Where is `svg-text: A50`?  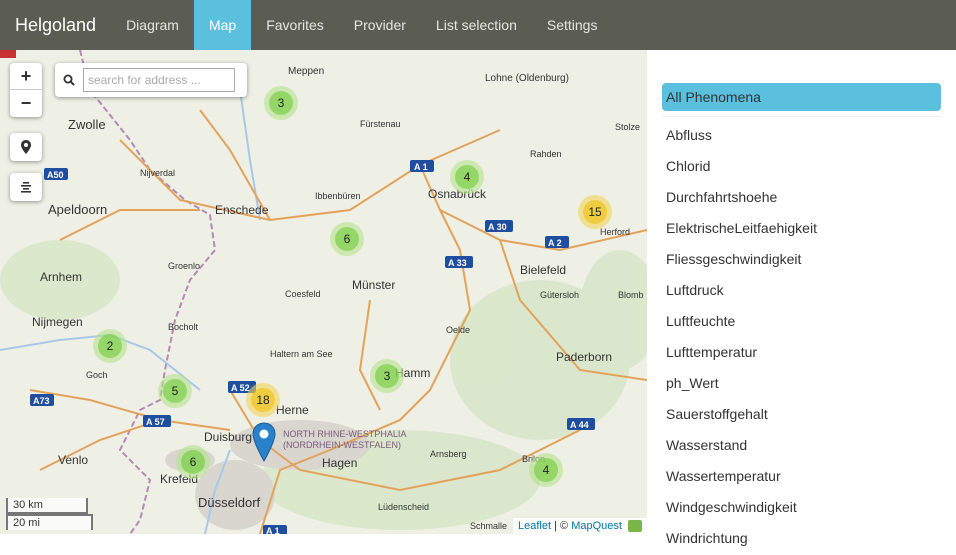 svg-text: A50 is located at coordinates (55, 175).